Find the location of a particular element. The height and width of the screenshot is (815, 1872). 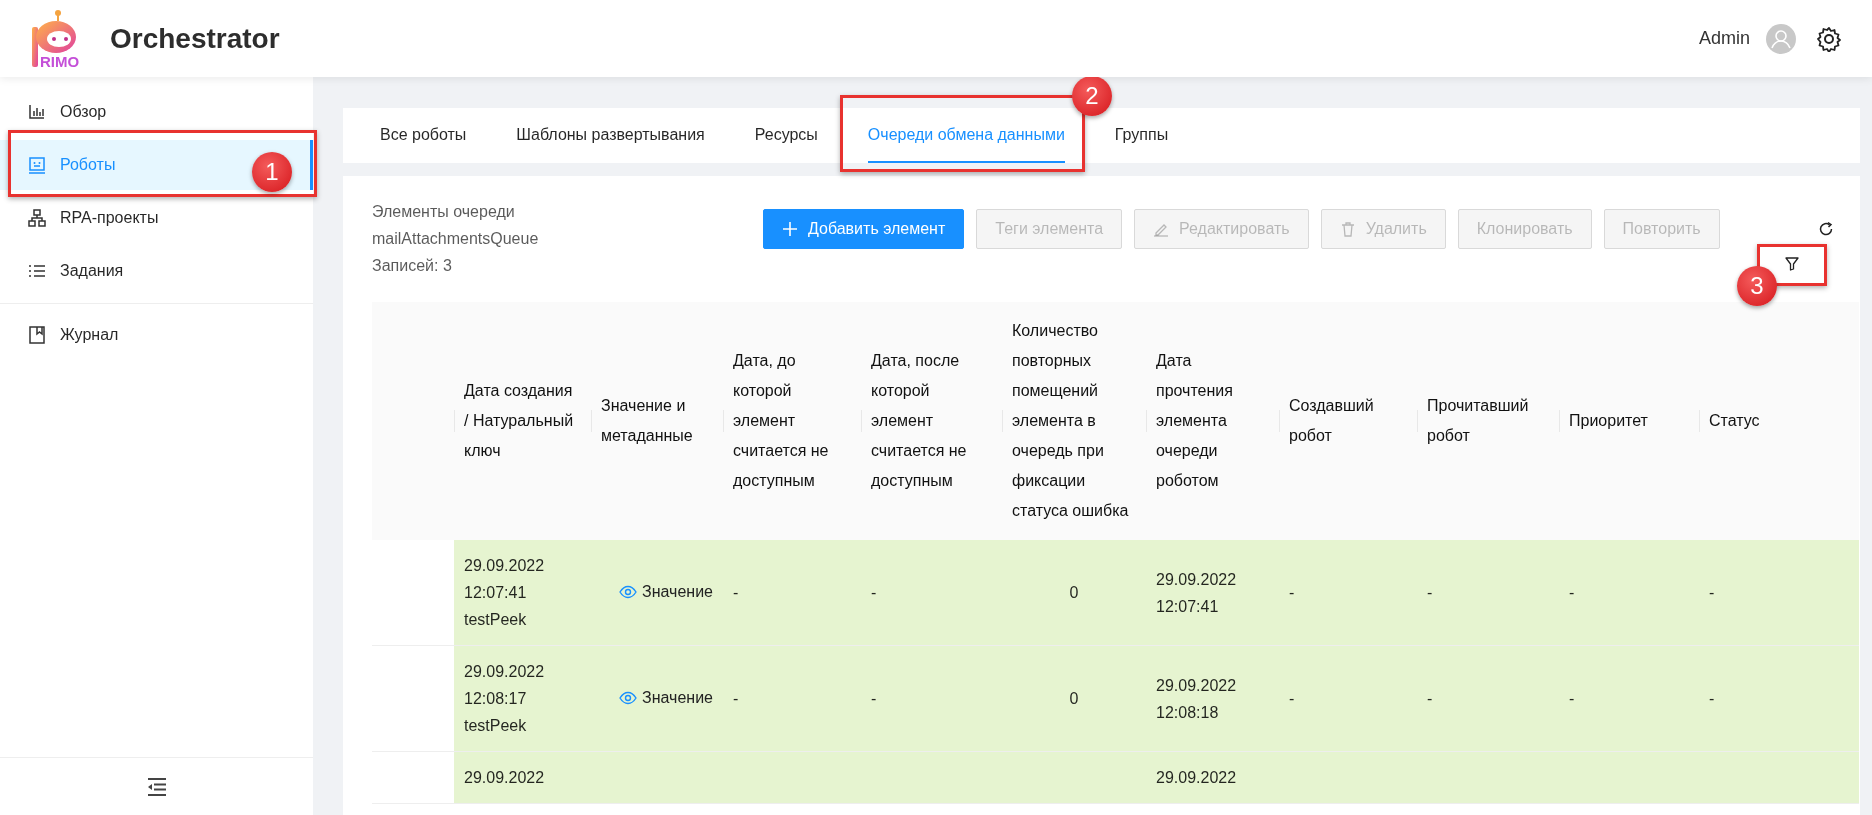

bar-chart-icon is located at coordinates (37, 112).